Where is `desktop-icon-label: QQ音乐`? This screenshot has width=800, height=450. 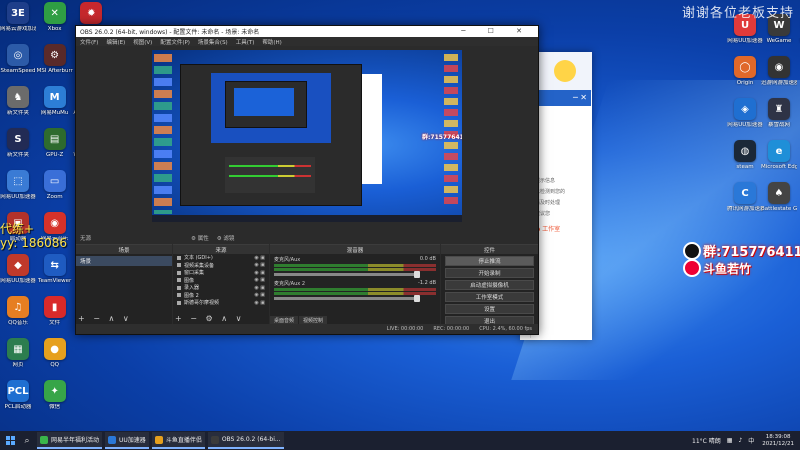
desktop-icon-label: QQ音乐 is located at coordinates (18, 323).